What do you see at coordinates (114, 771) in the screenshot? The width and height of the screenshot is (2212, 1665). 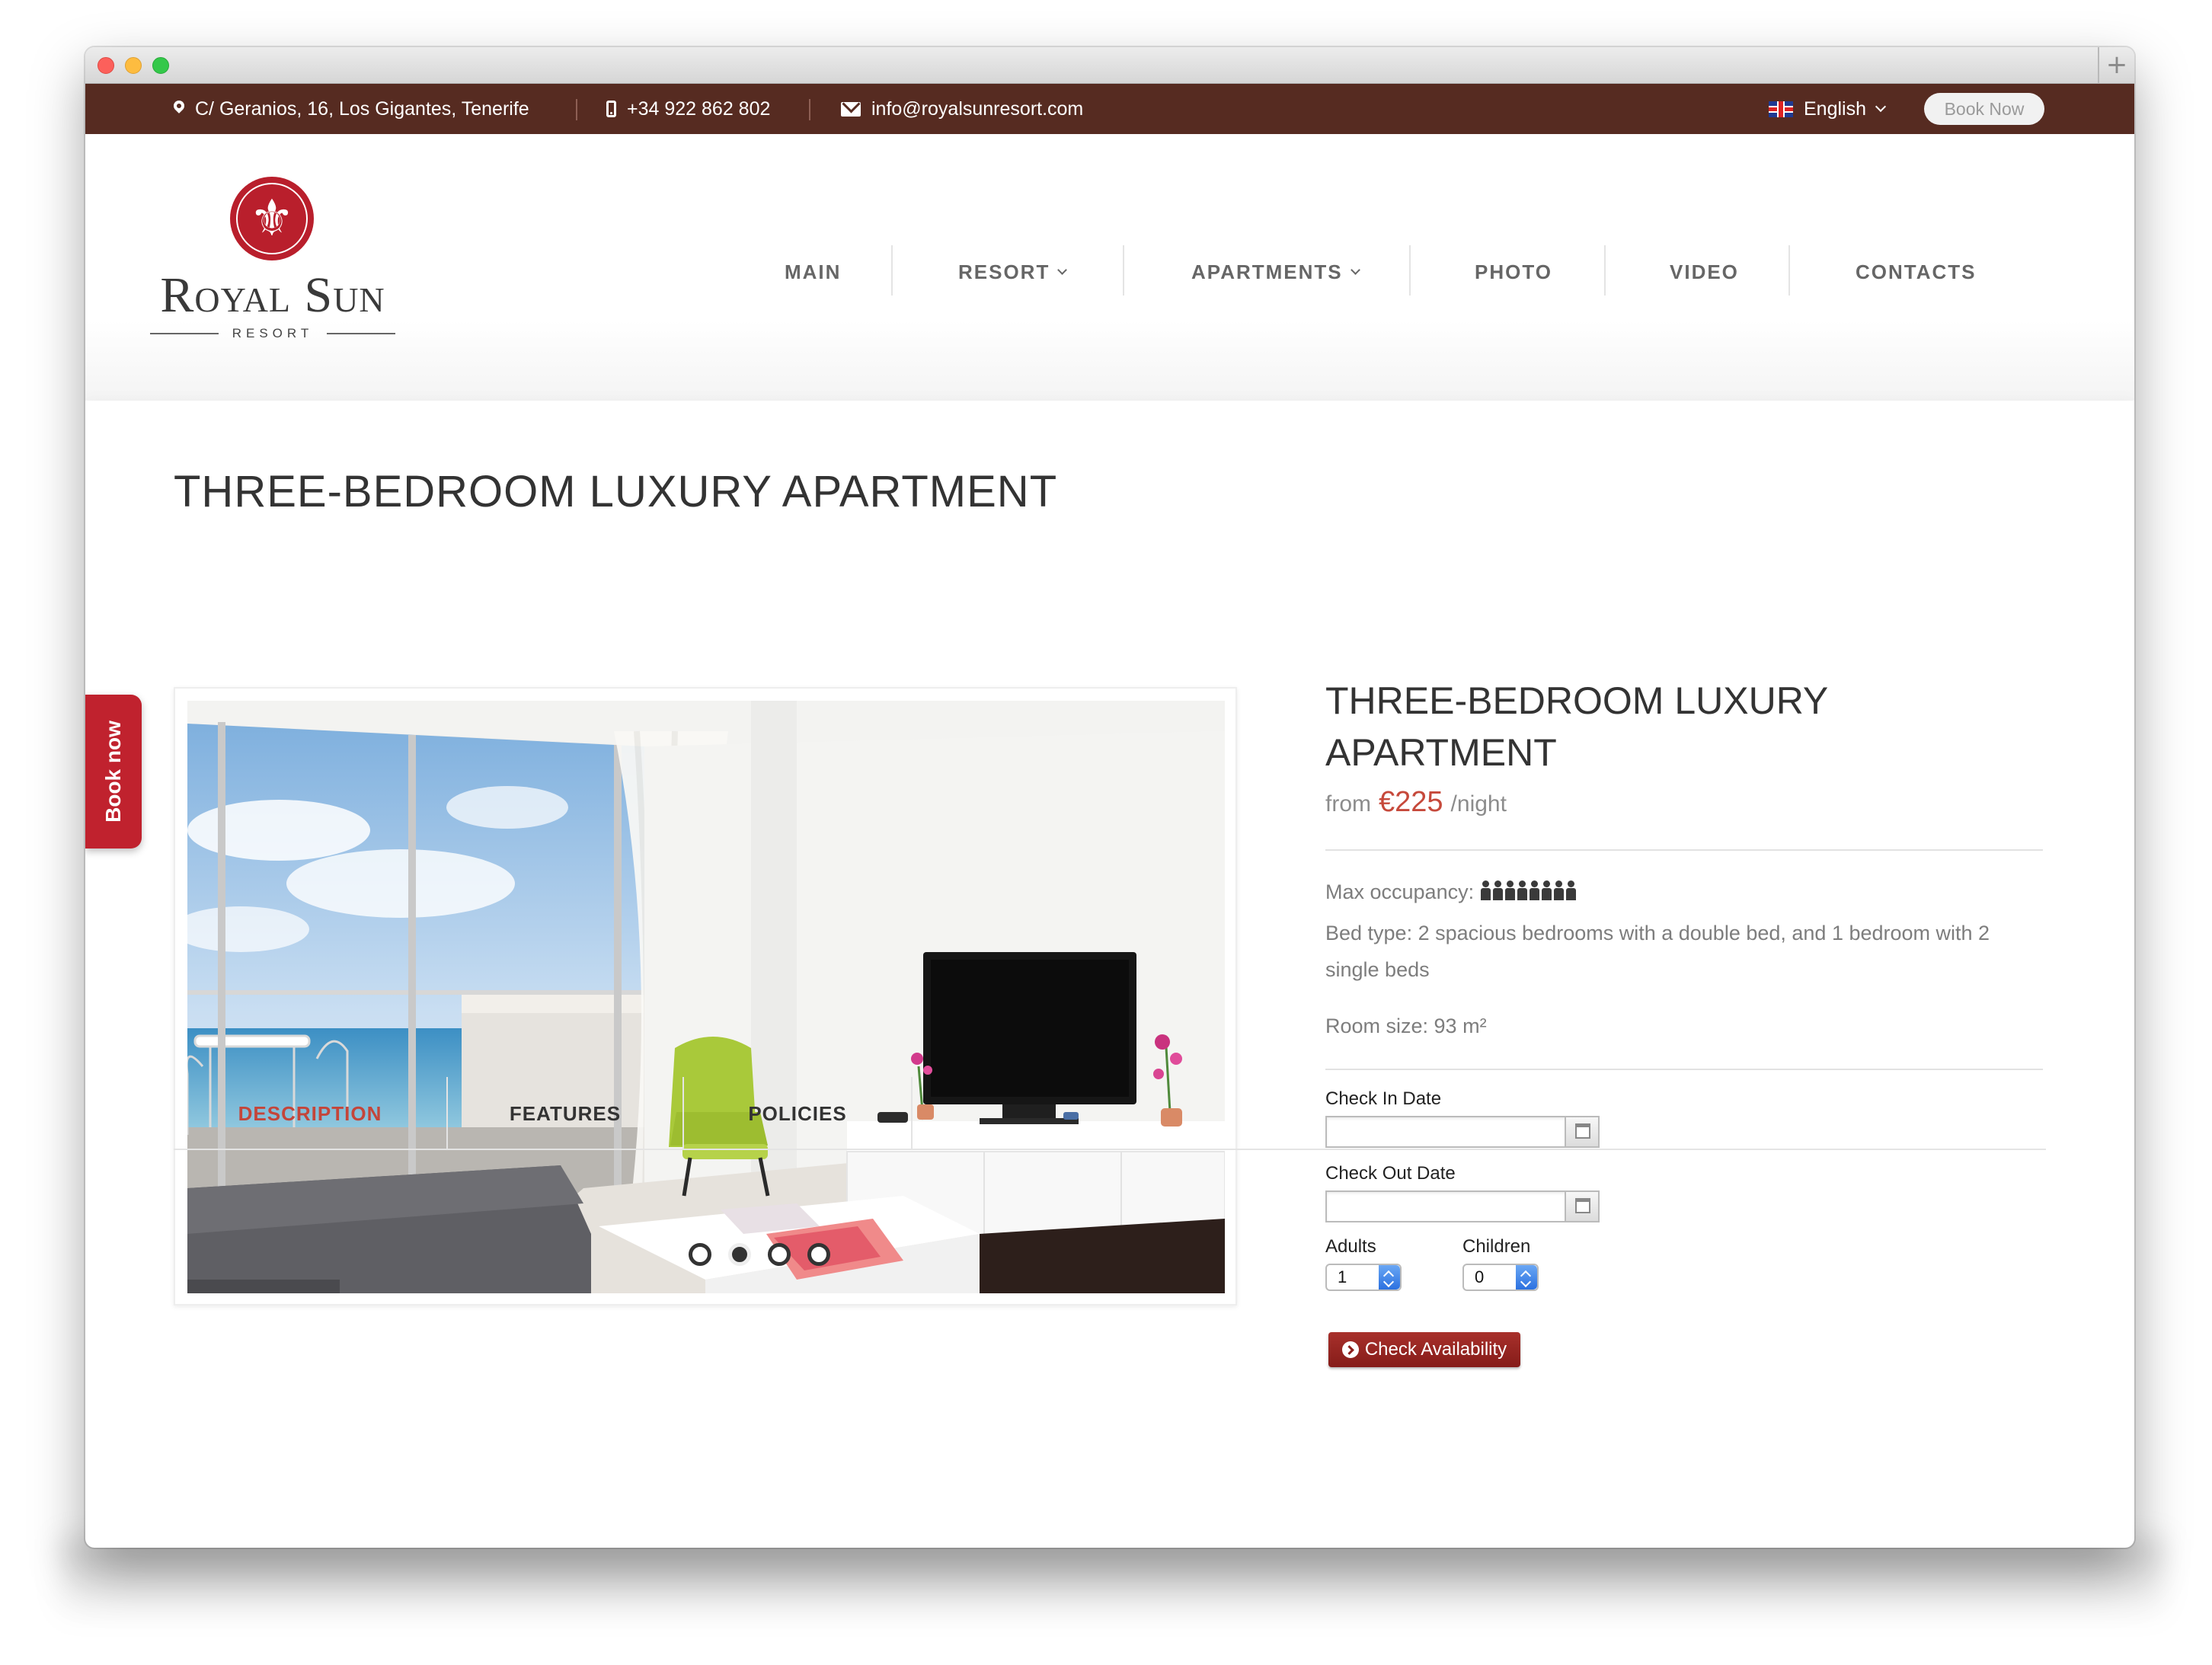 I see `book-now-side-tab: Book now` at bounding box center [114, 771].